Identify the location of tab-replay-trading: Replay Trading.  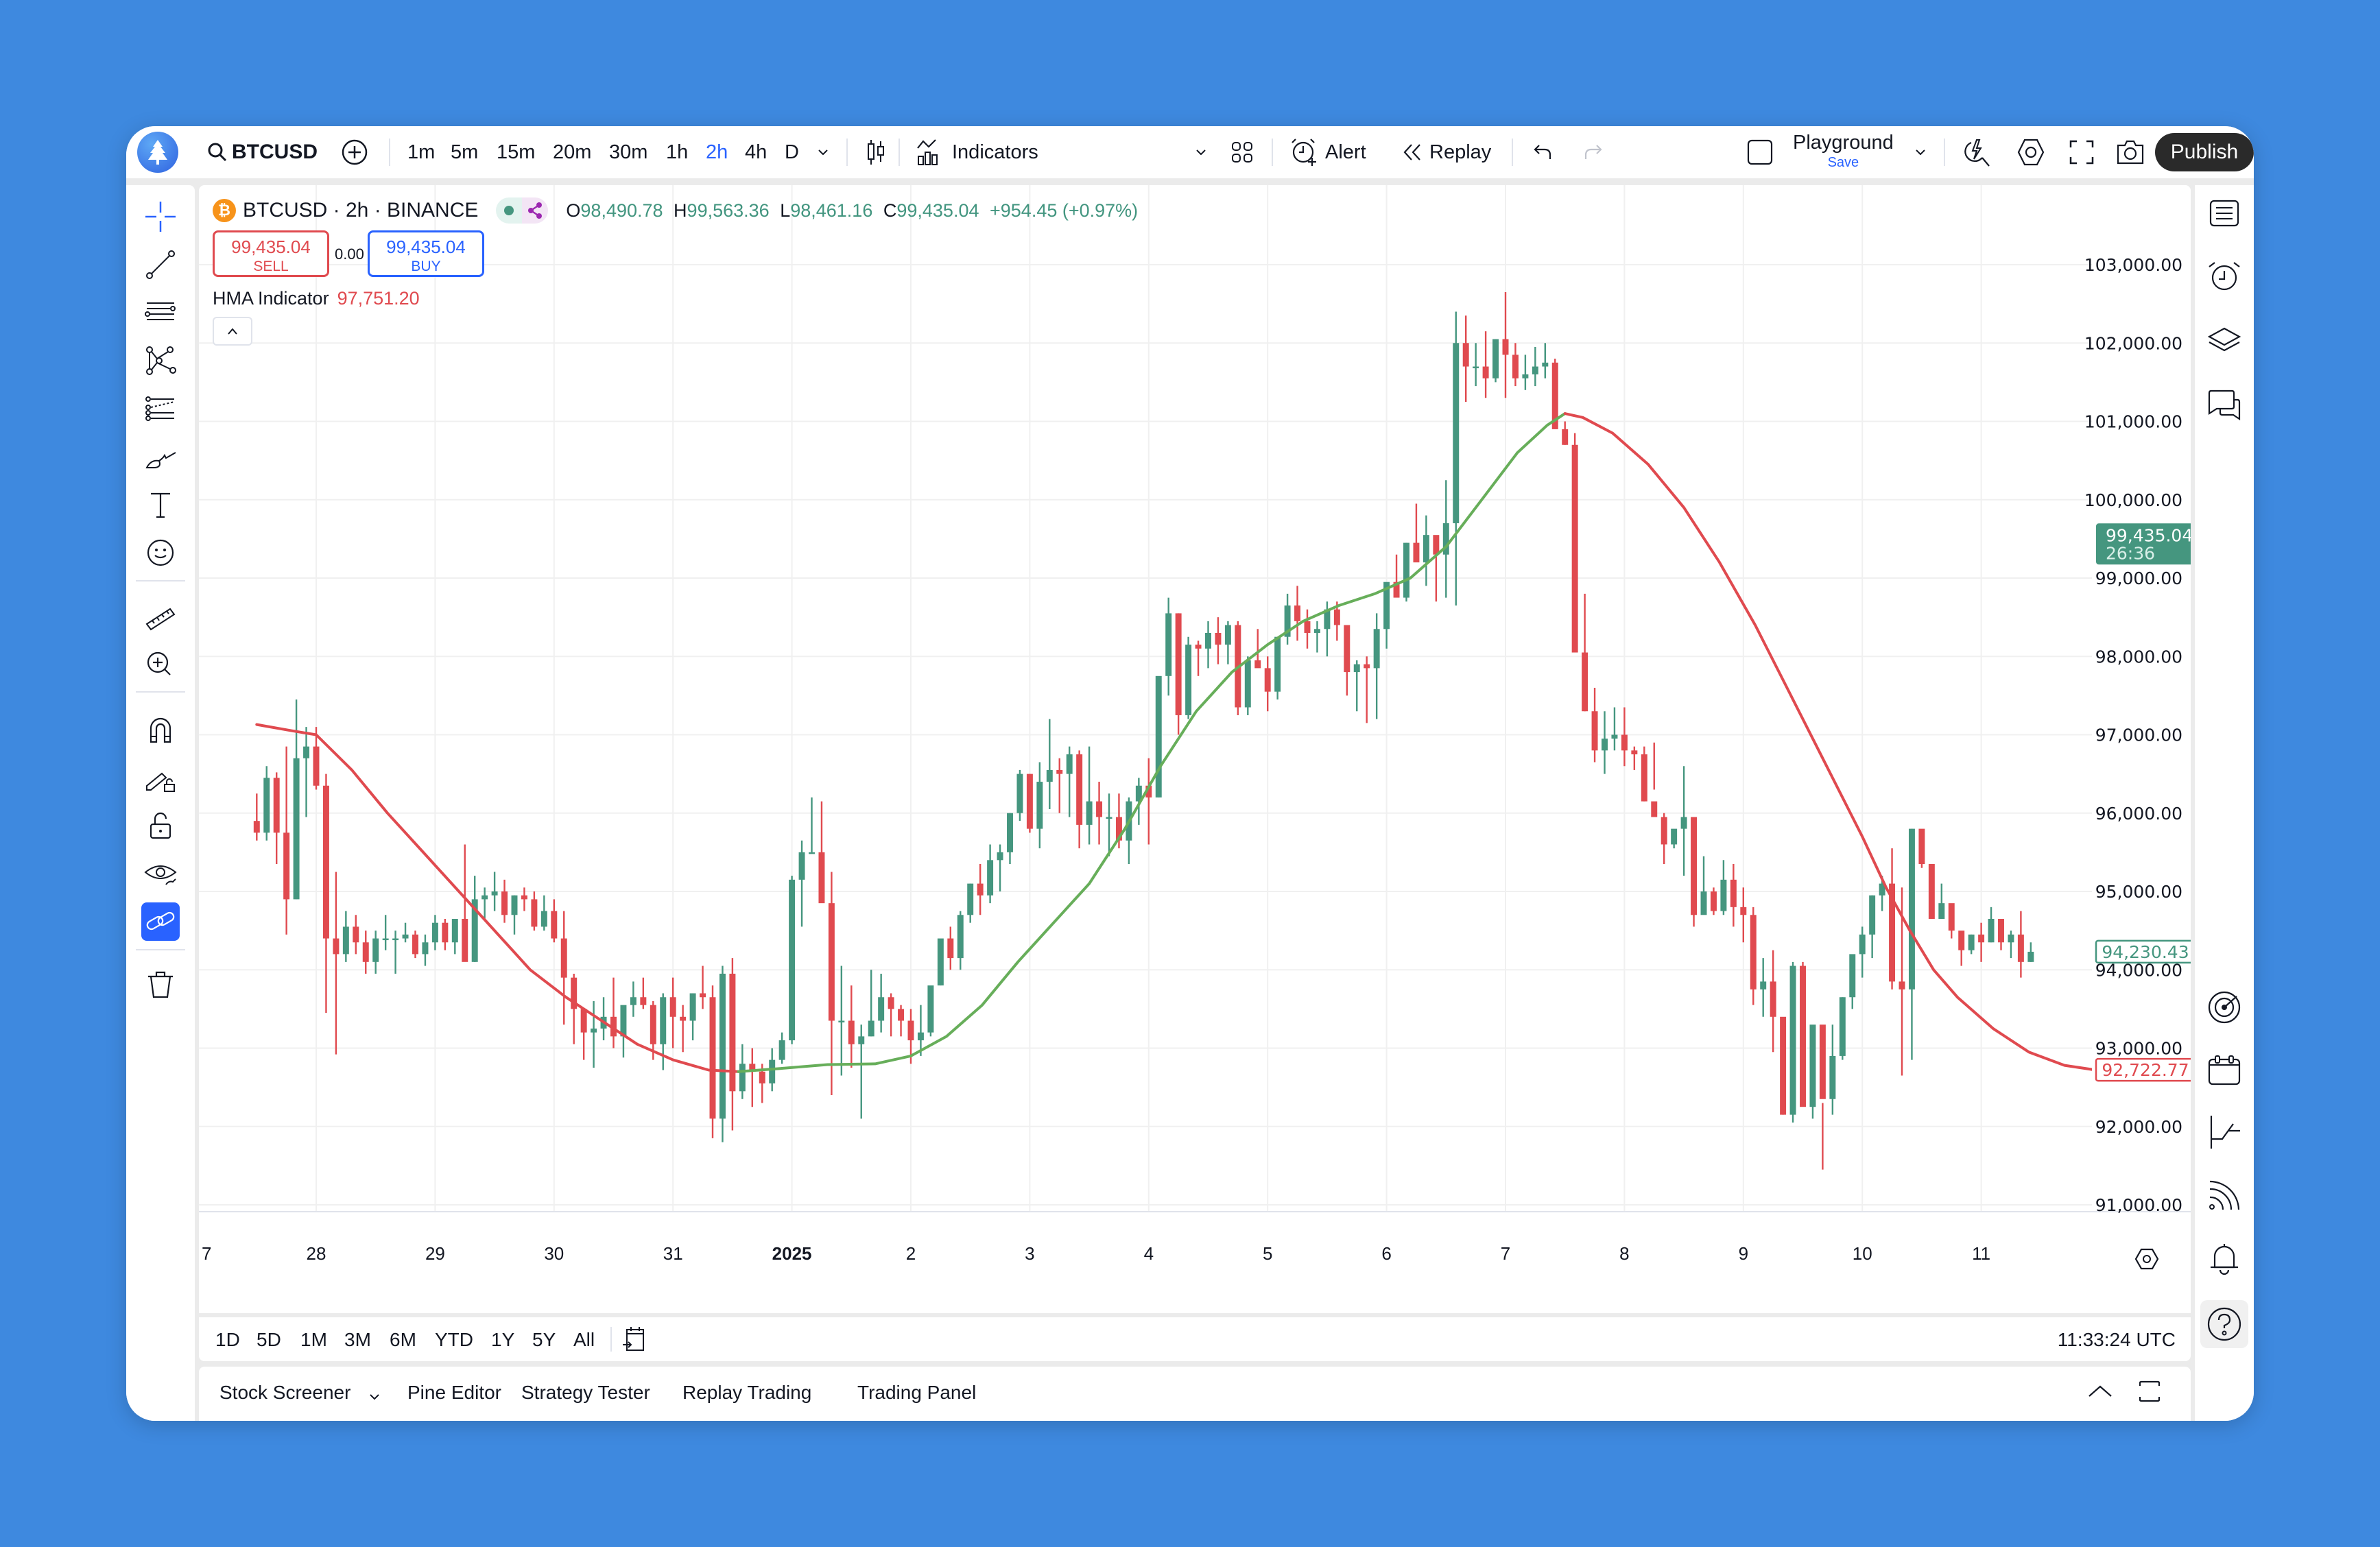
(746, 1393).